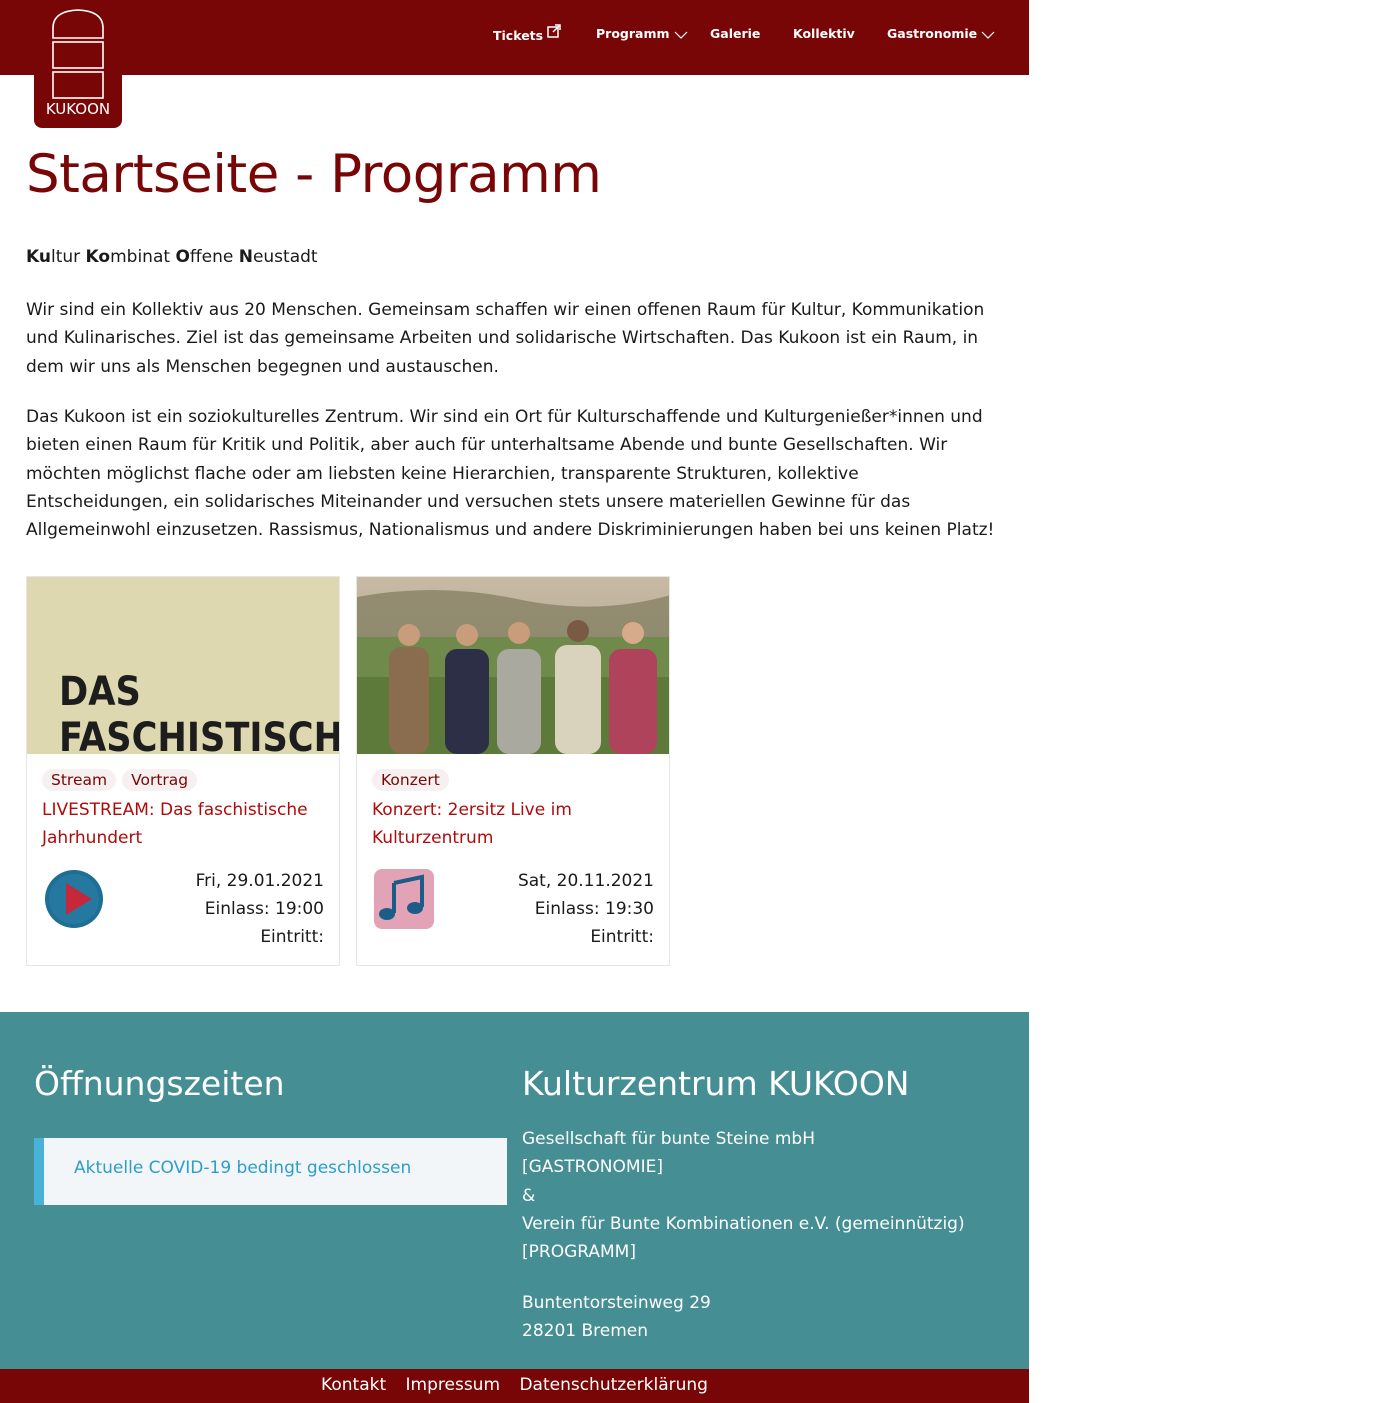  Describe the element at coordinates (243, 1168) in the screenshot. I see `covid-notice-text: Aktuelle COVID-19 bedingt geschlossen` at that location.